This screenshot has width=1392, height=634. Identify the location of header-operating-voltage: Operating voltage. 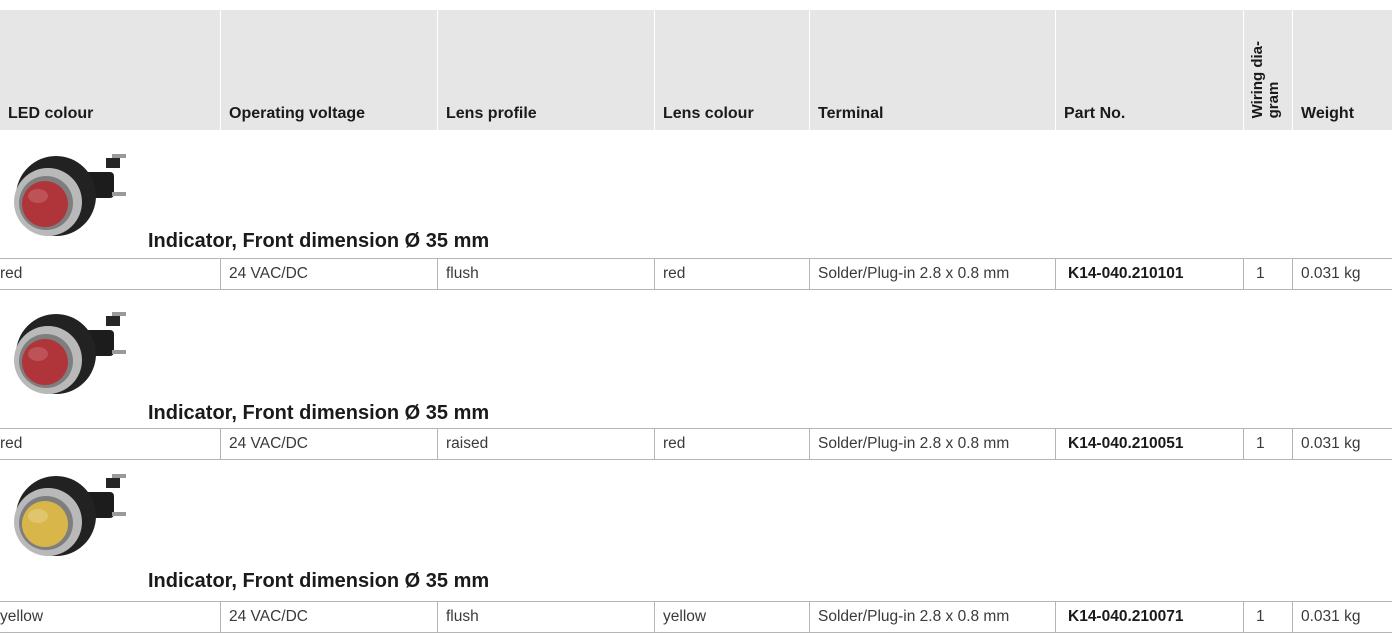
(328, 70).